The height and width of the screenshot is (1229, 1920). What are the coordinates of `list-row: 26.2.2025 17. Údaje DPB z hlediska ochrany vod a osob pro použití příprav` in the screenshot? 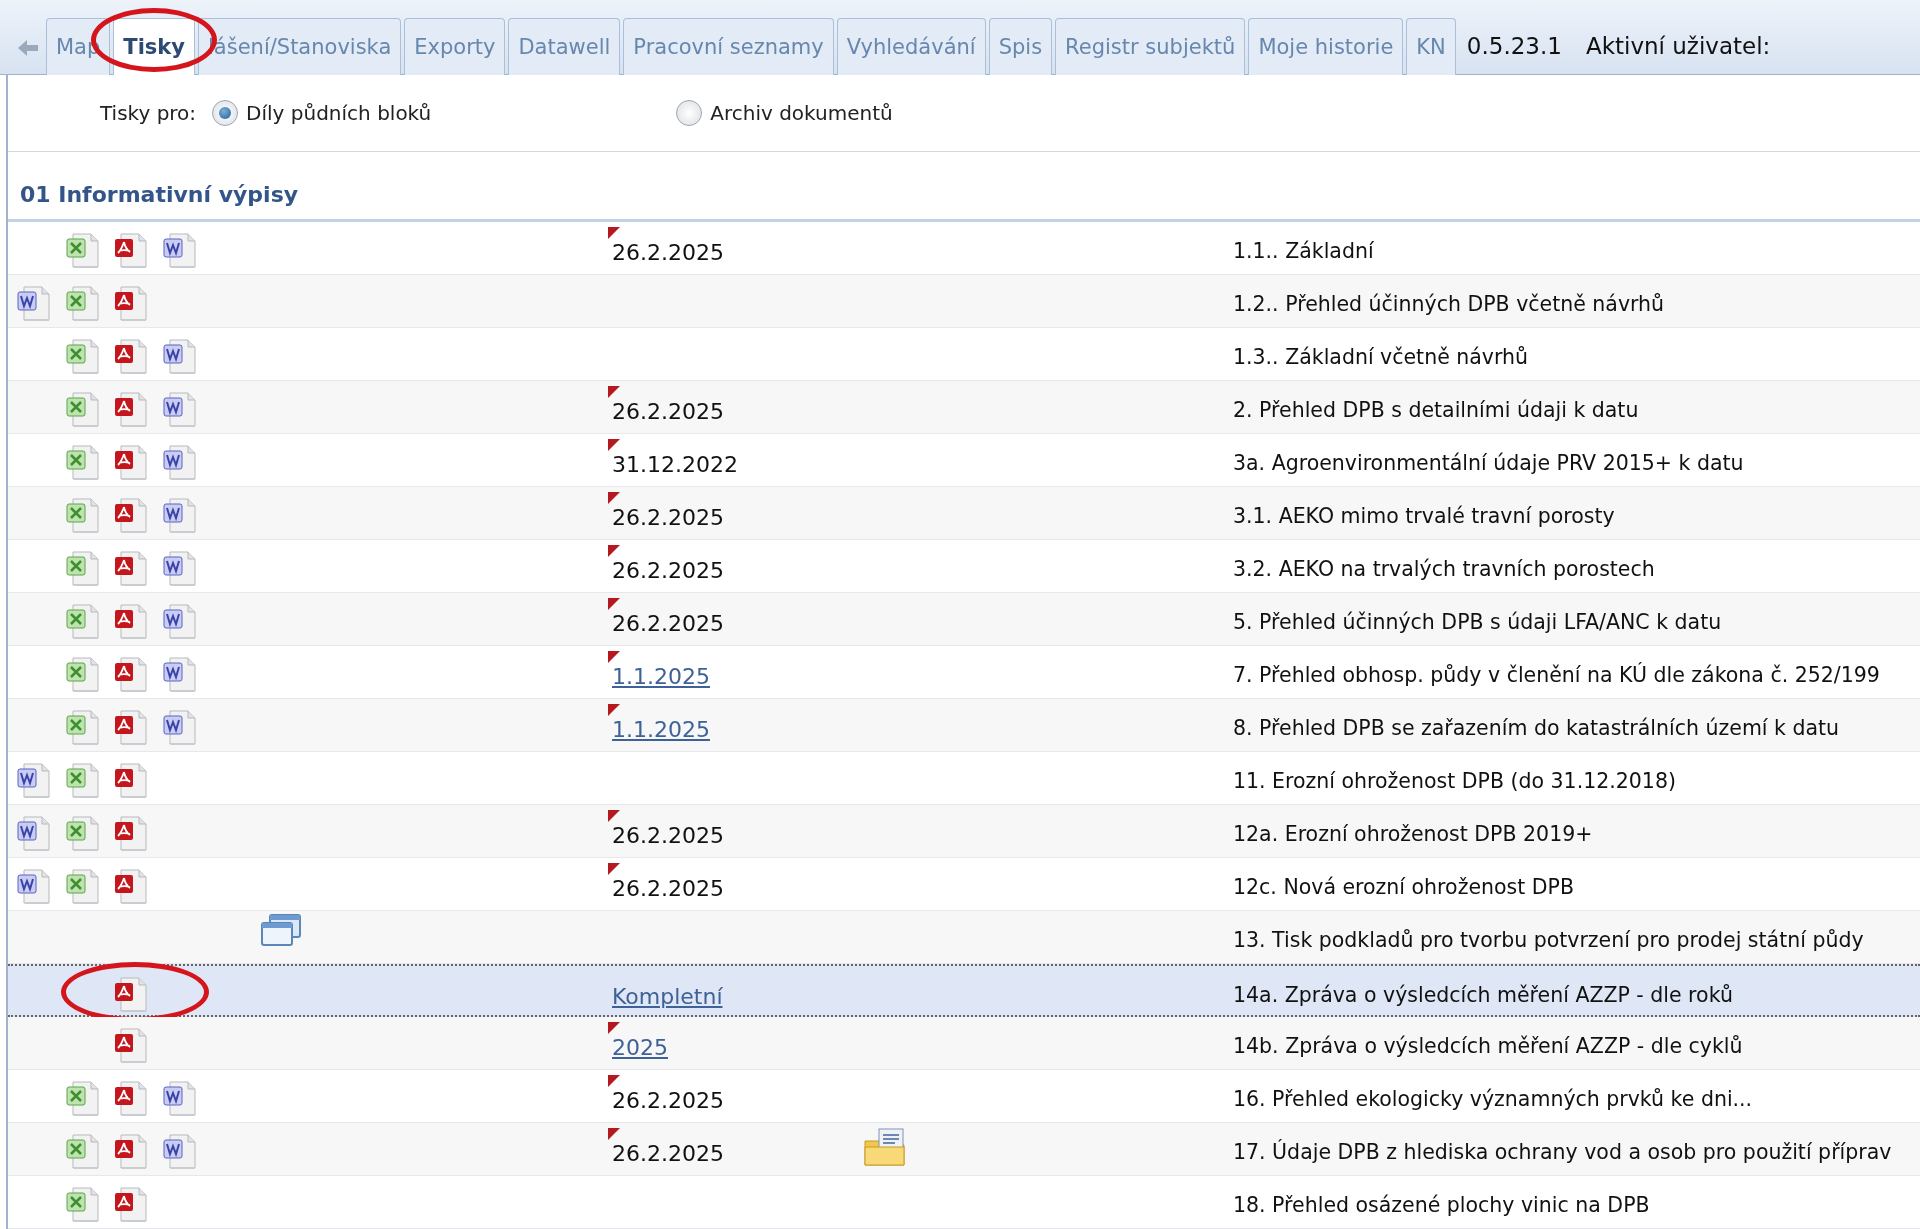 It's located at (964, 1149).